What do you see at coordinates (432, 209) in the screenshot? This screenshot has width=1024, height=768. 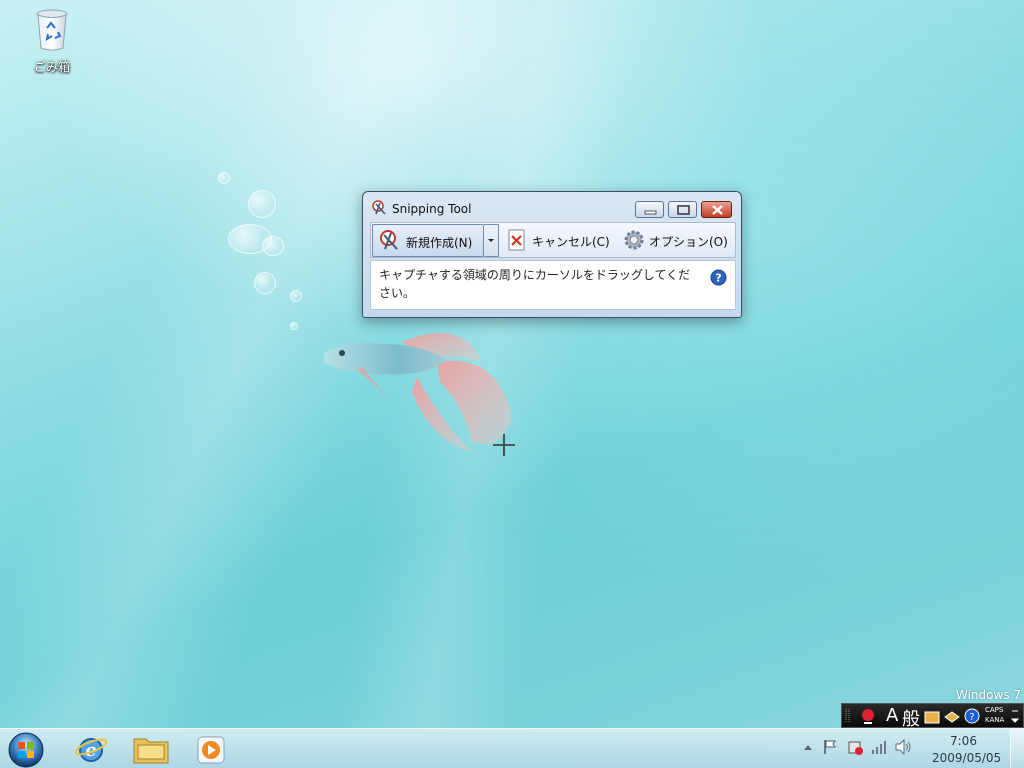 I see `window-title: Snipping Tool` at bounding box center [432, 209].